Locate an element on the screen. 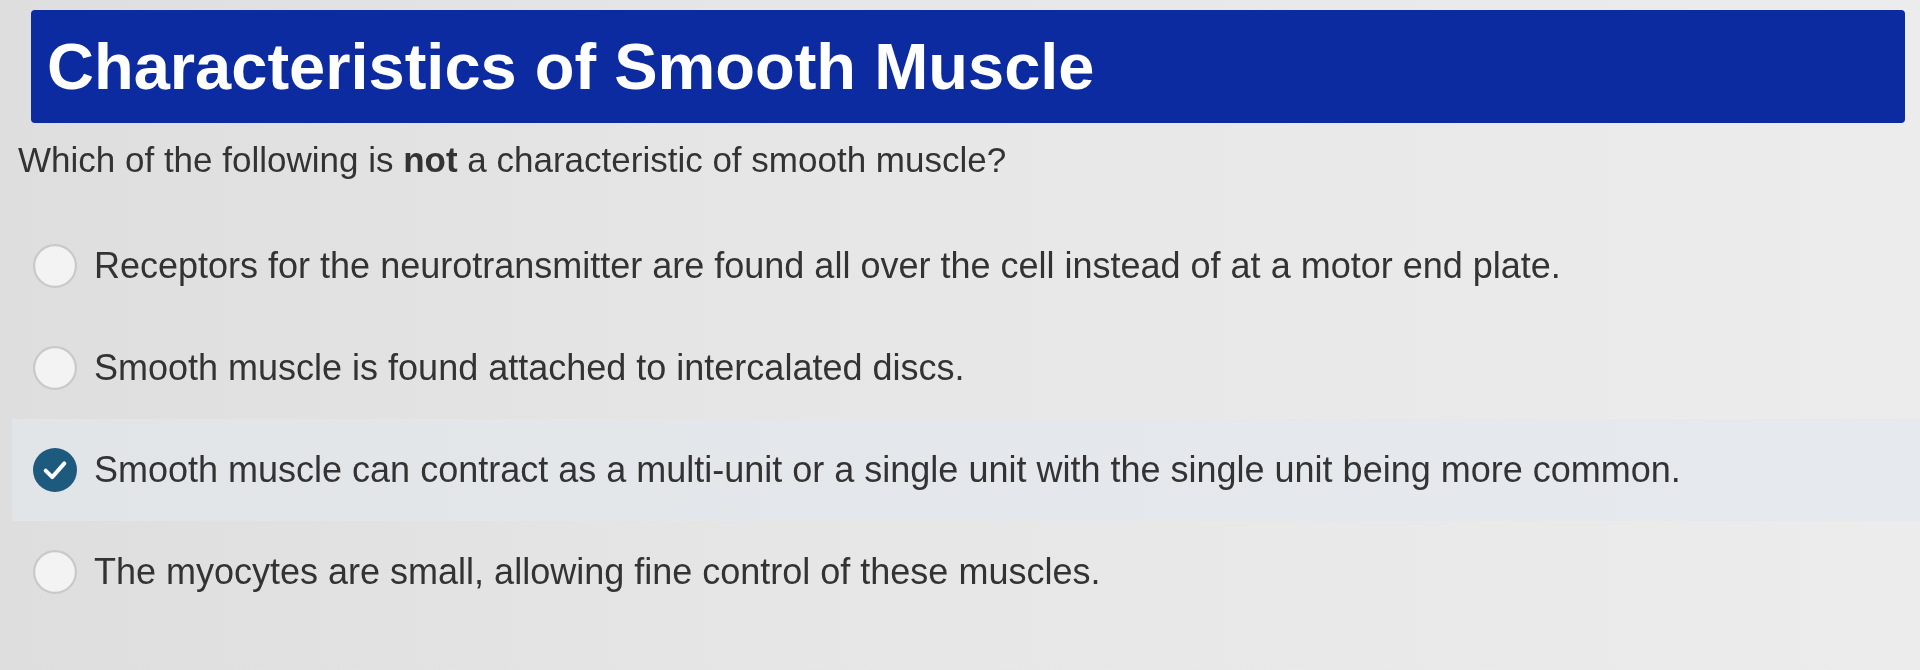 This screenshot has height=670, width=1920. option-label: Smooth muscle is found attached to intercalated discs. is located at coordinates (529, 368).